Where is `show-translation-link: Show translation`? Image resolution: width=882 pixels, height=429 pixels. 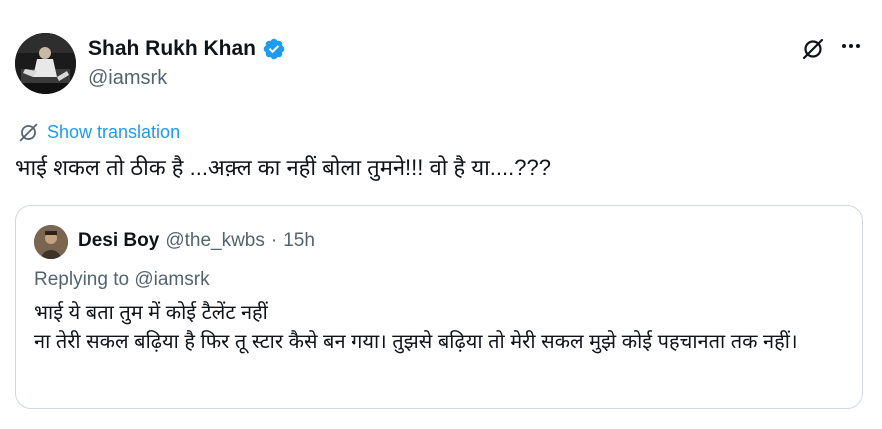
show-translation-link: Show translation is located at coordinates (99, 132).